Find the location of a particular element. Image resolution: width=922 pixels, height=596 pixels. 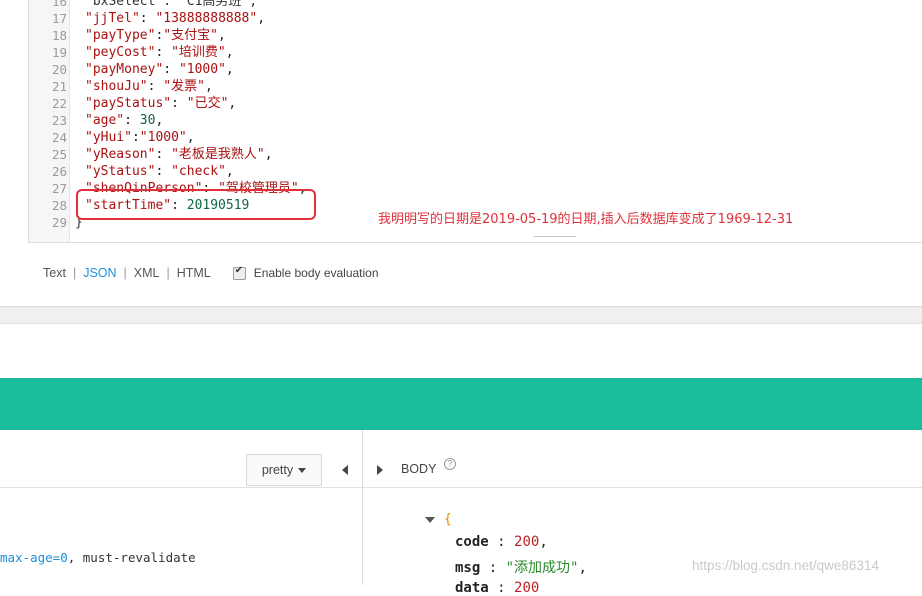

code-line: "yReason": "老板是我熟人", is located at coordinates (179, 154).